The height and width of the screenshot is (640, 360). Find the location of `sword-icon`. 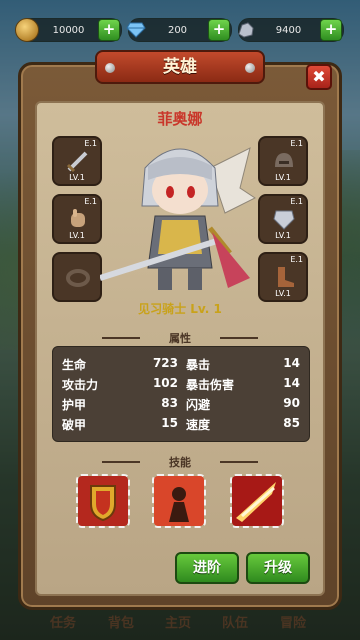

sword-icon is located at coordinates (78, 161).